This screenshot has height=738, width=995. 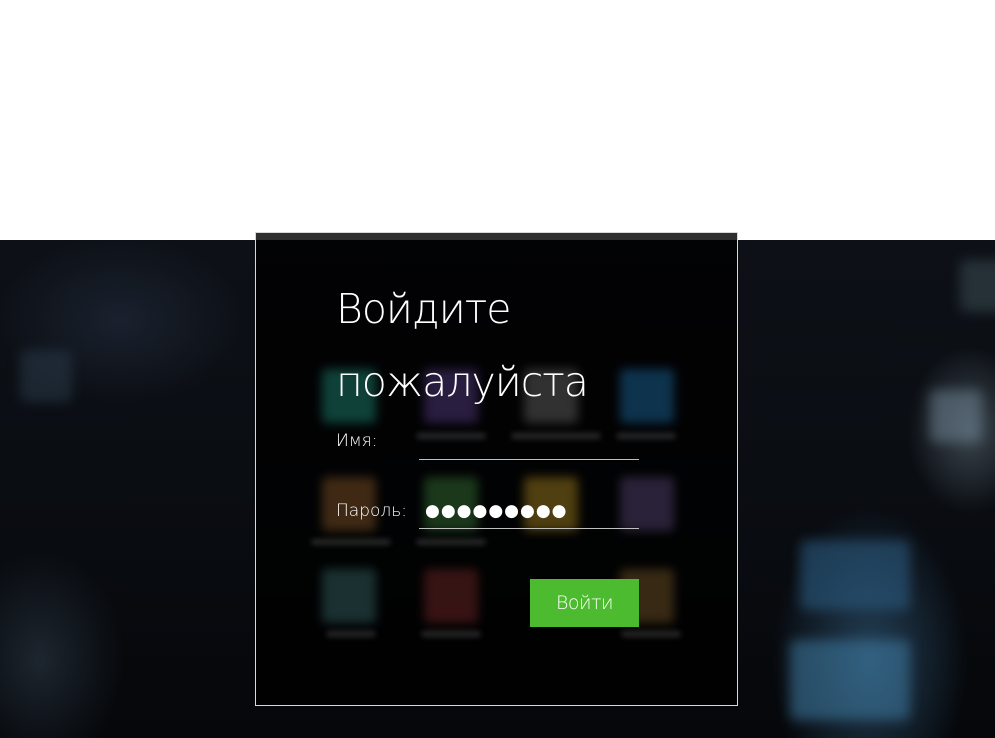 I want to click on password-label: Пароль:, so click(x=372, y=511).